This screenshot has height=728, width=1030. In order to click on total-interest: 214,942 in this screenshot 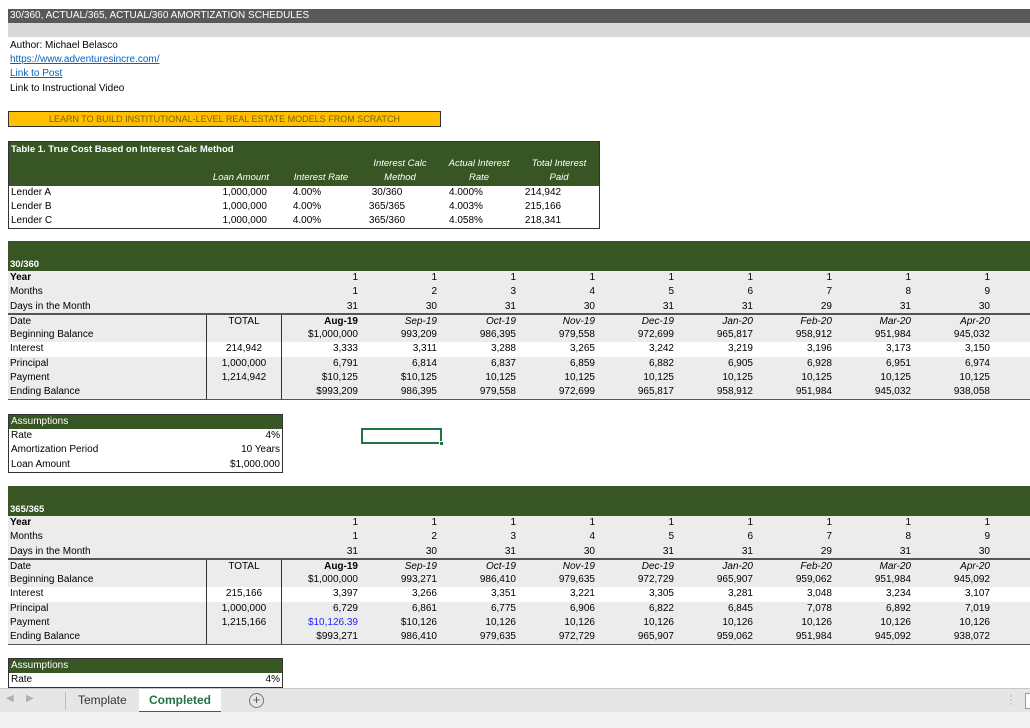, I will do `click(543, 192)`.